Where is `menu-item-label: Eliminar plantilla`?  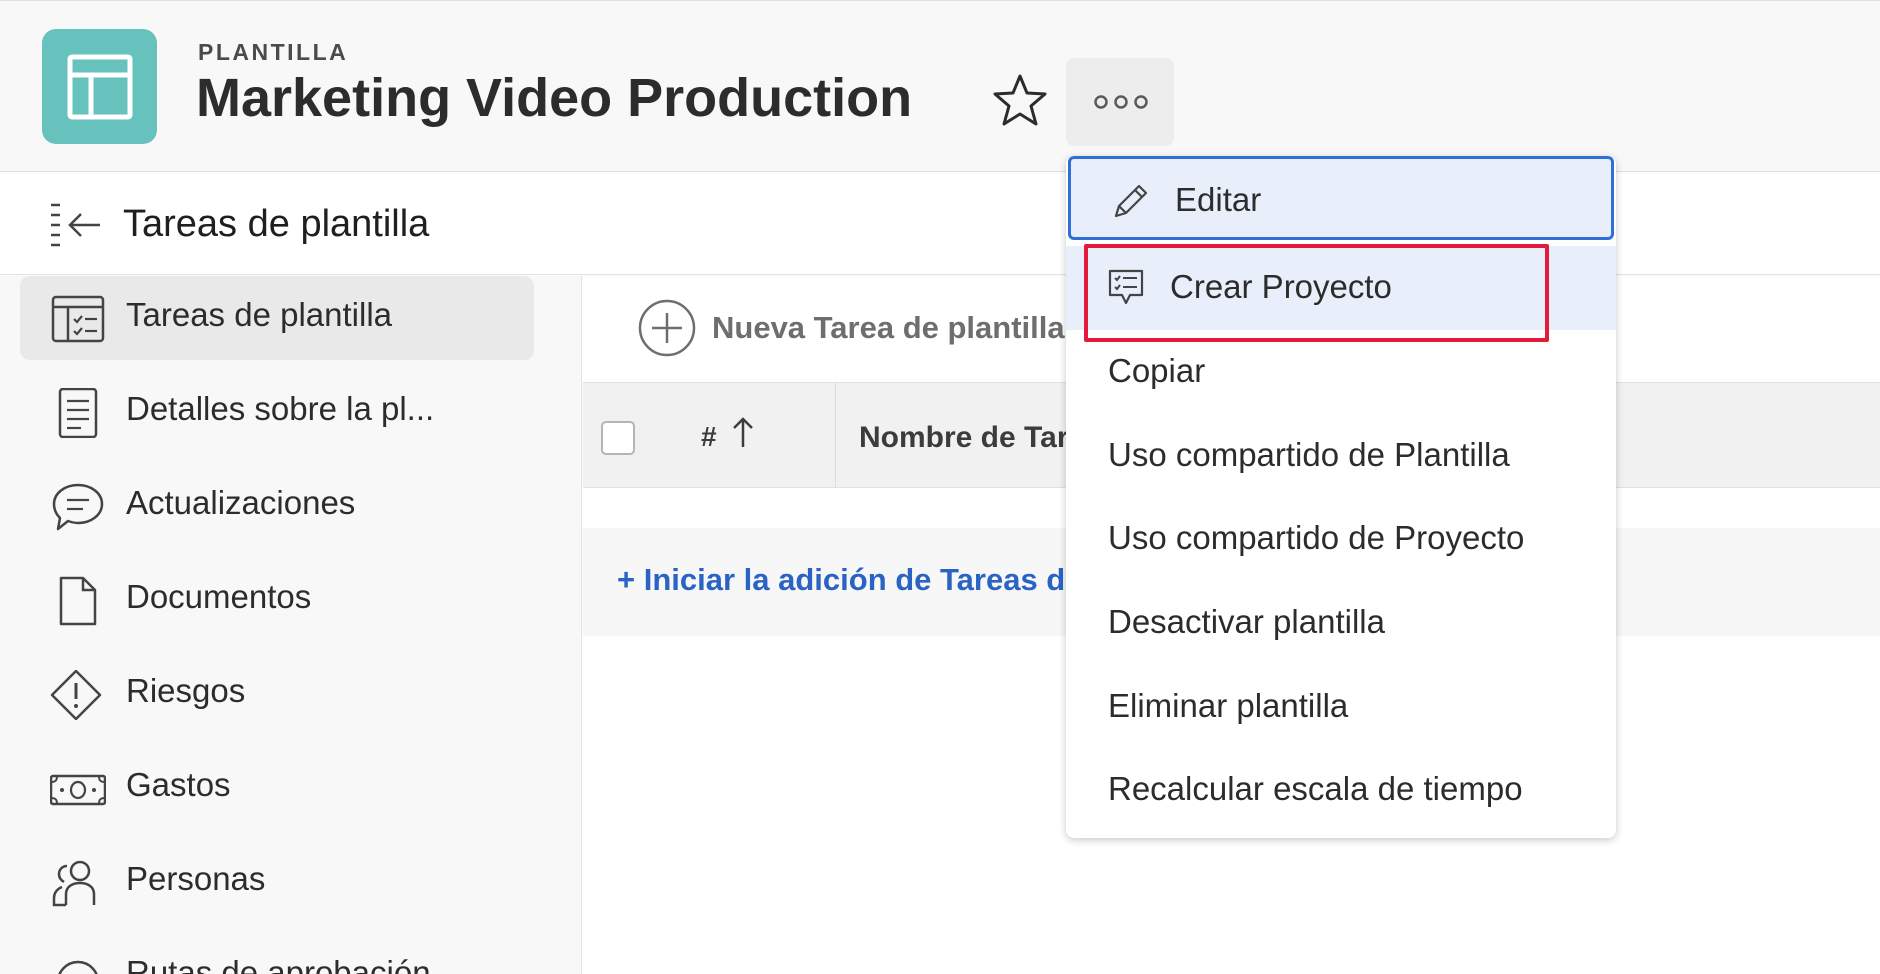 menu-item-label: Eliminar plantilla is located at coordinates (1228, 705).